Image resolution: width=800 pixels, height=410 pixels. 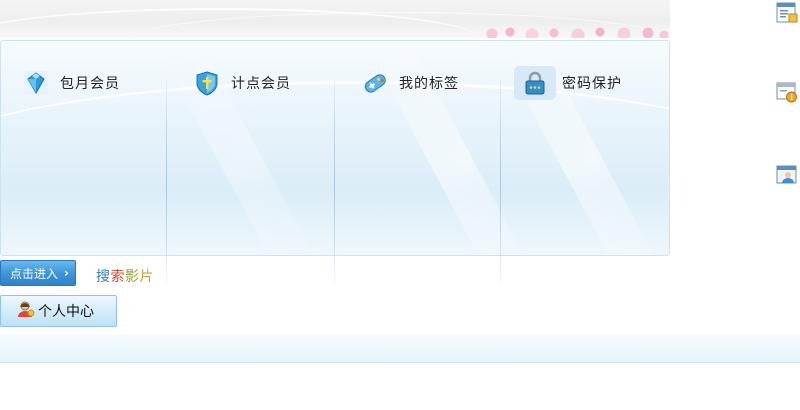 What do you see at coordinates (535, 83) in the screenshot?
I see `lock-icon` at bounding box center [535, 83].